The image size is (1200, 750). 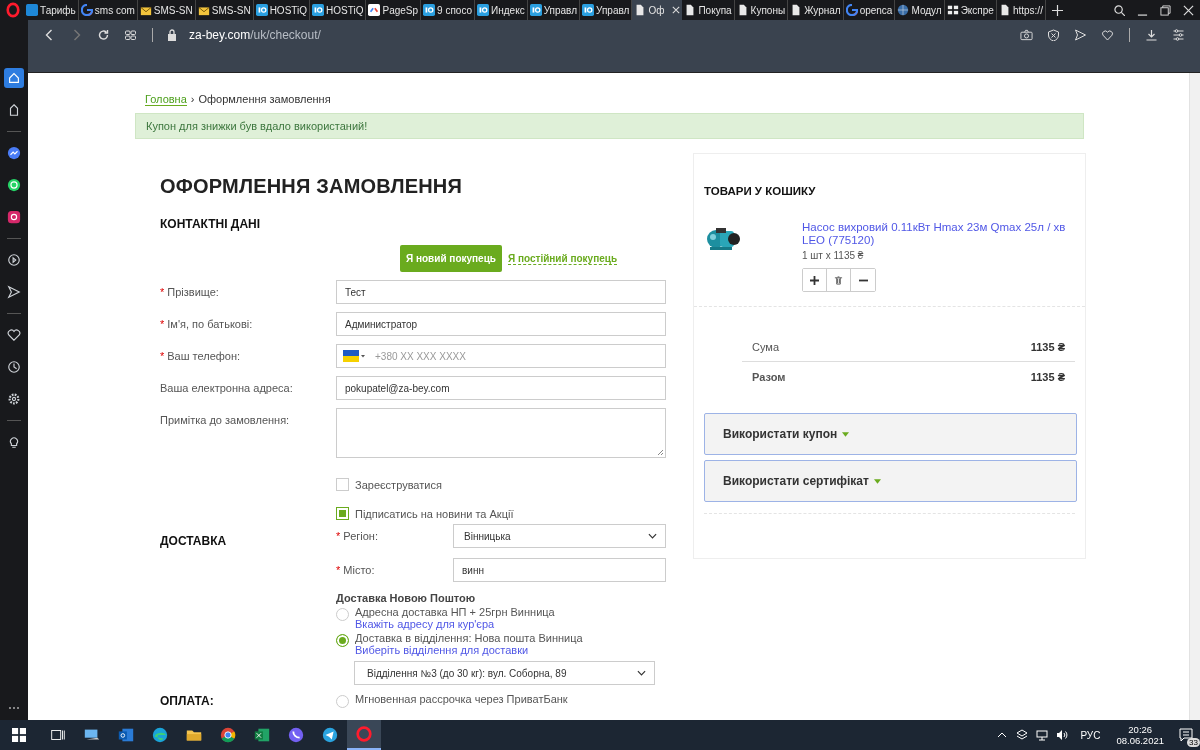 I want to click on accordion-header: Використати сертифікат, so click(x=890, y=481).